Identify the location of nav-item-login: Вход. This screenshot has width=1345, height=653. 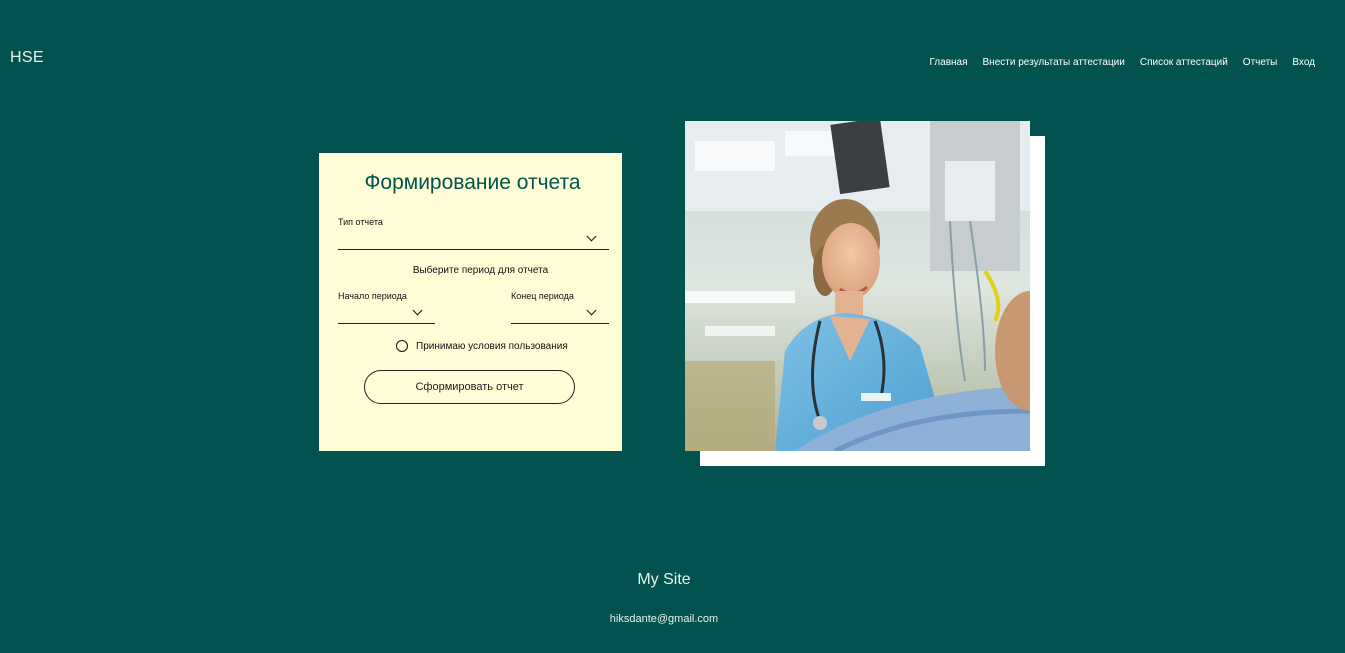
(1303, 62).